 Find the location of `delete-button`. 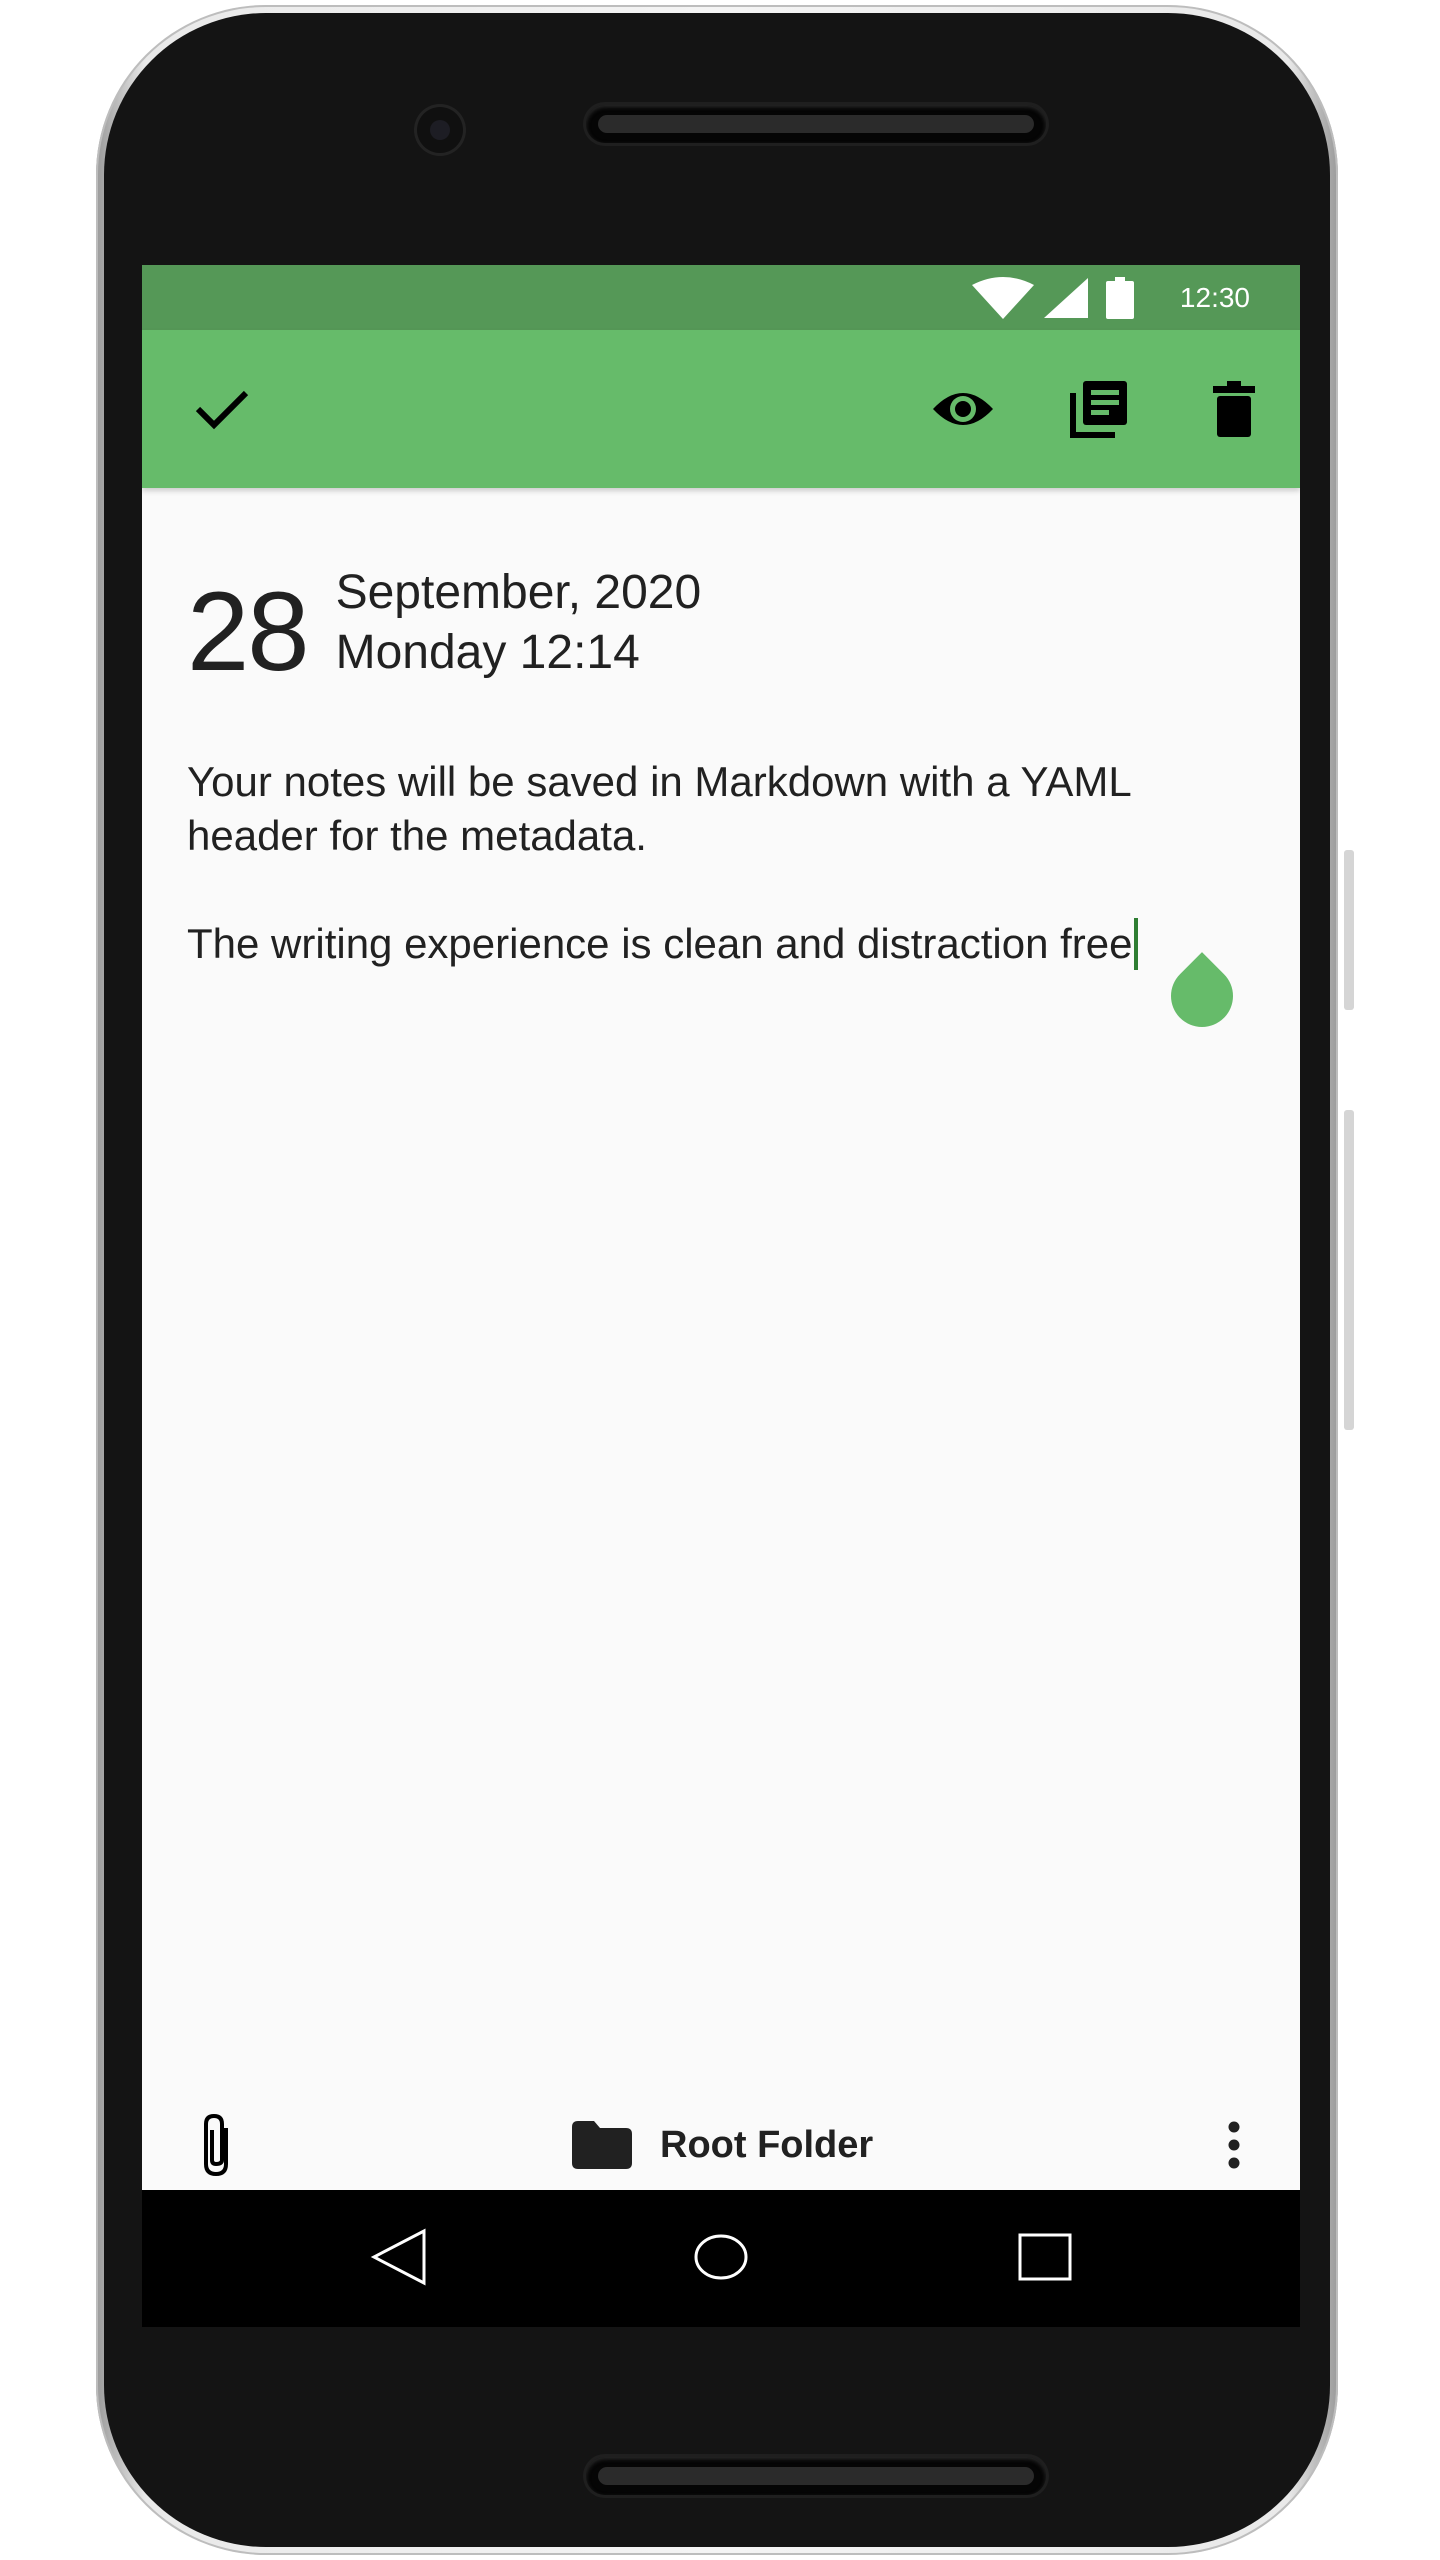

delete-button is located at coordinates (1234, 409).